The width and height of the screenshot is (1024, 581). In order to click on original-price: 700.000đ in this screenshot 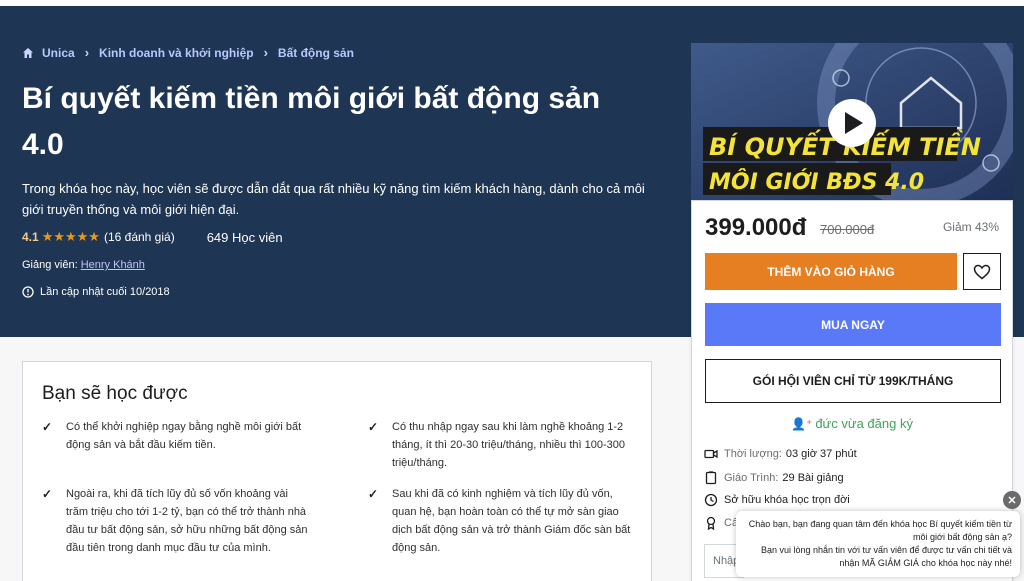, I will do `click(847, 229)`.